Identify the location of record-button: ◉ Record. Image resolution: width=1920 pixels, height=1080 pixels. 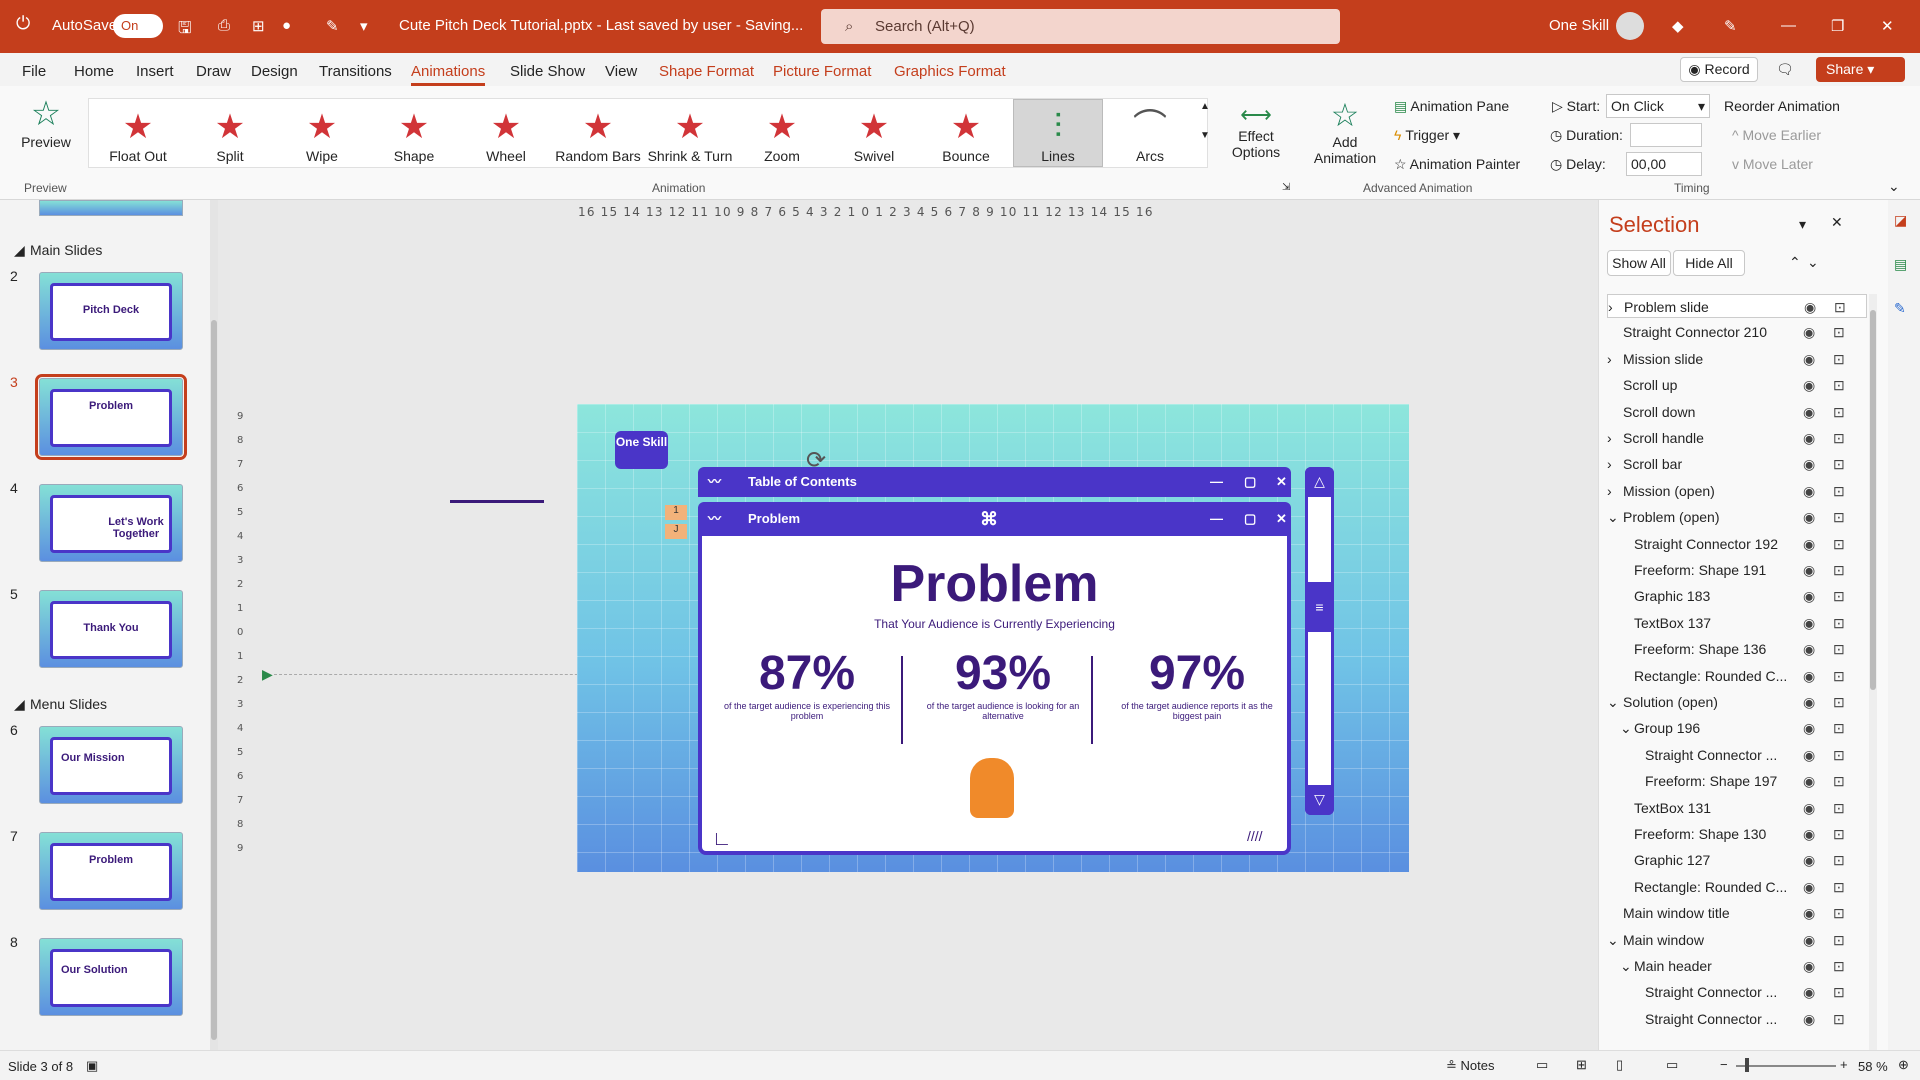
(1719, 69).